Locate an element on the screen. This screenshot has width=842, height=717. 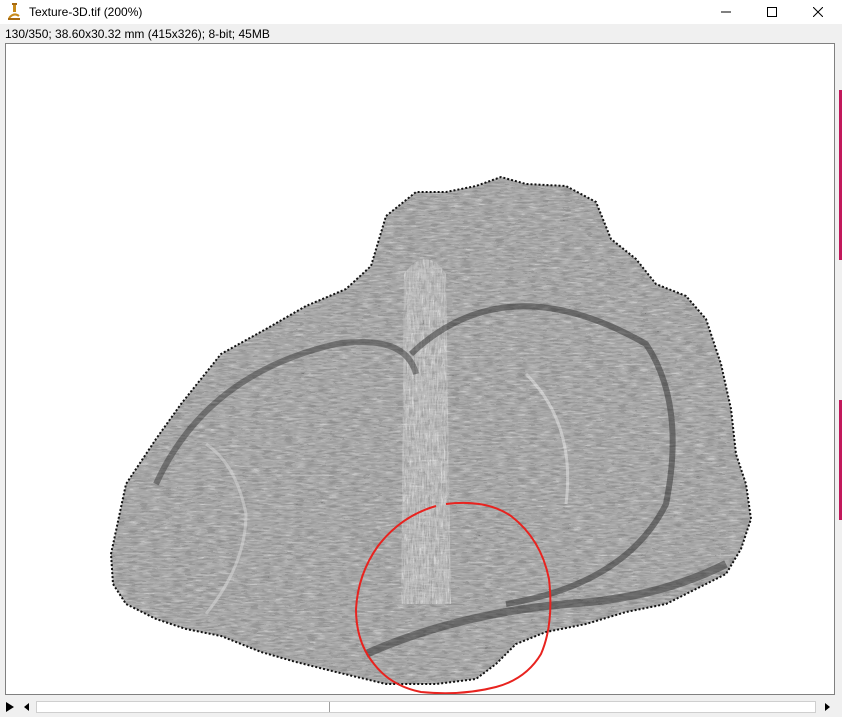
scroll-track-remaining is located at coordinates (572, 707).